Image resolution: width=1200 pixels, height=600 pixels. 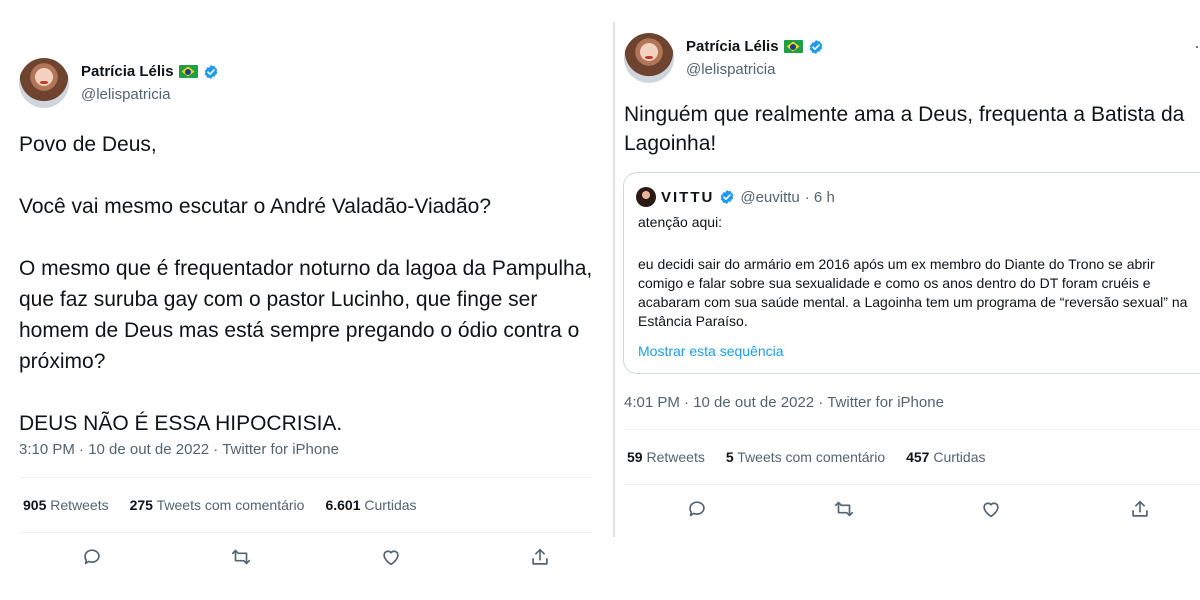 I want to click on tweet-paragraph: DEUS NÃO É ESSA HIPOCRISIA., so click(x=181, y=423).